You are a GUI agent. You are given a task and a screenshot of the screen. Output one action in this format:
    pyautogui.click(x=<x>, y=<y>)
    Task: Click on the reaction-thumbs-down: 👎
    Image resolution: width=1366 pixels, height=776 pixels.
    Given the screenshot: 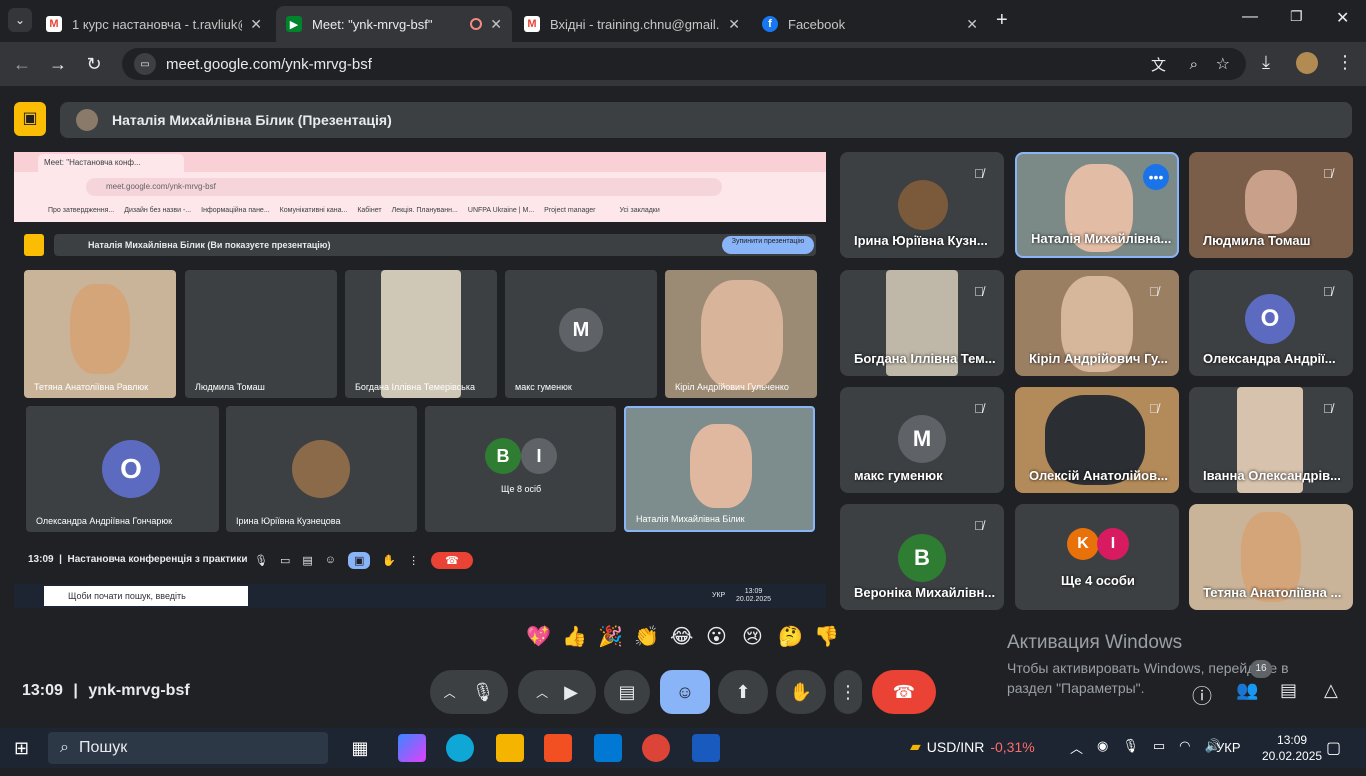 What is the action you would take?
    pyautogui.click(x=826, y=636)
    